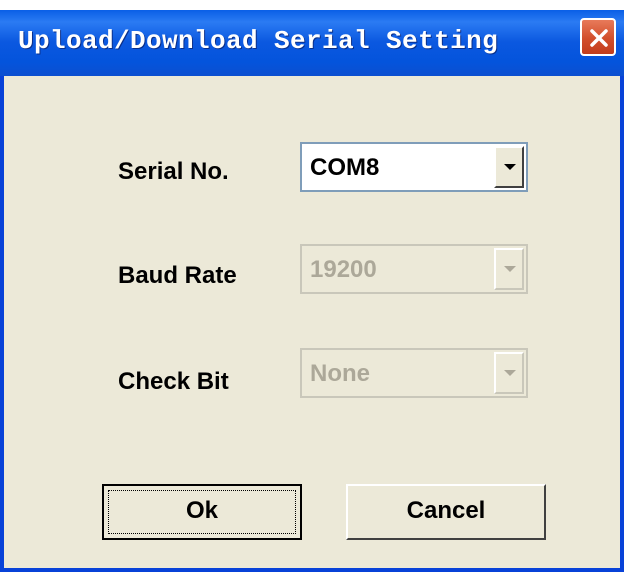 The width and height of the screenshot is (624, 572). I want to click on close-button, so click(598, 37).